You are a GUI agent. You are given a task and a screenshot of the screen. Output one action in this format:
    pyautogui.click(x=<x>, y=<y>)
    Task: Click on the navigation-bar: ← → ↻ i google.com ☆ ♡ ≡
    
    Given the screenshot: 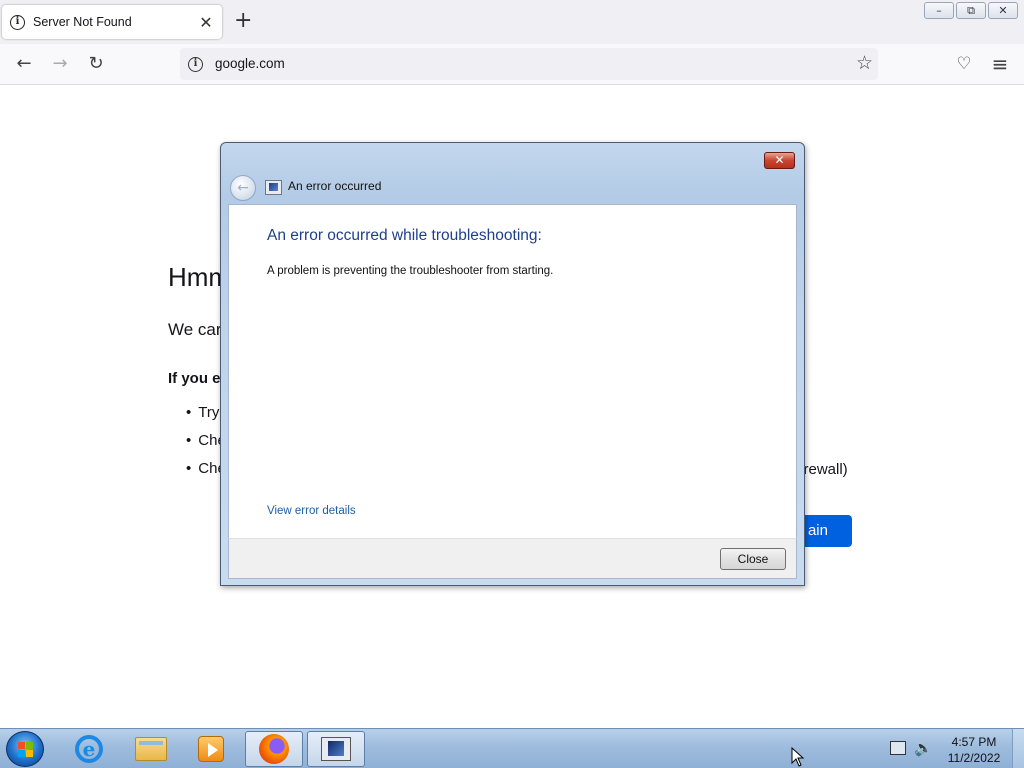 What is the action you would take?
    pyautogui.click(x=512, y=64)
    